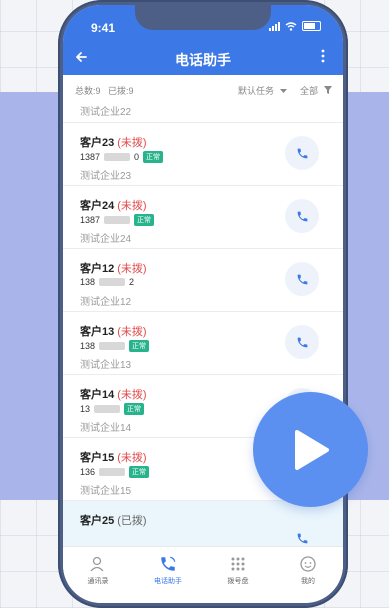  What do you see at coordinates (106, 176) in the screenshot?
I see `company-name: 测试企业23` at bounding box center [106, 176].